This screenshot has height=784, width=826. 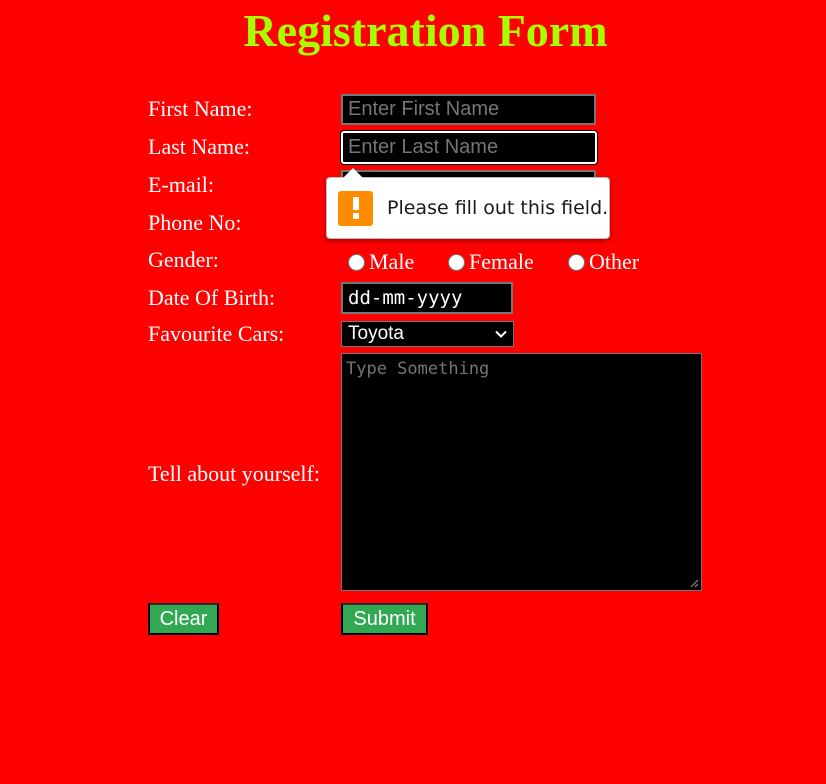 I want to click on other-radio-label: Other, so click(x=614, y=261).